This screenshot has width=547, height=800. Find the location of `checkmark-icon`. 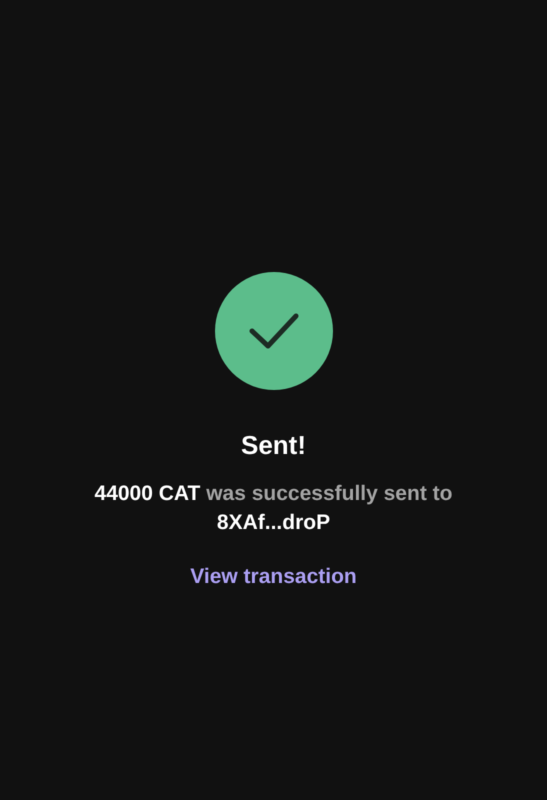

checkmark-icon is located at coordinates (273, 331).